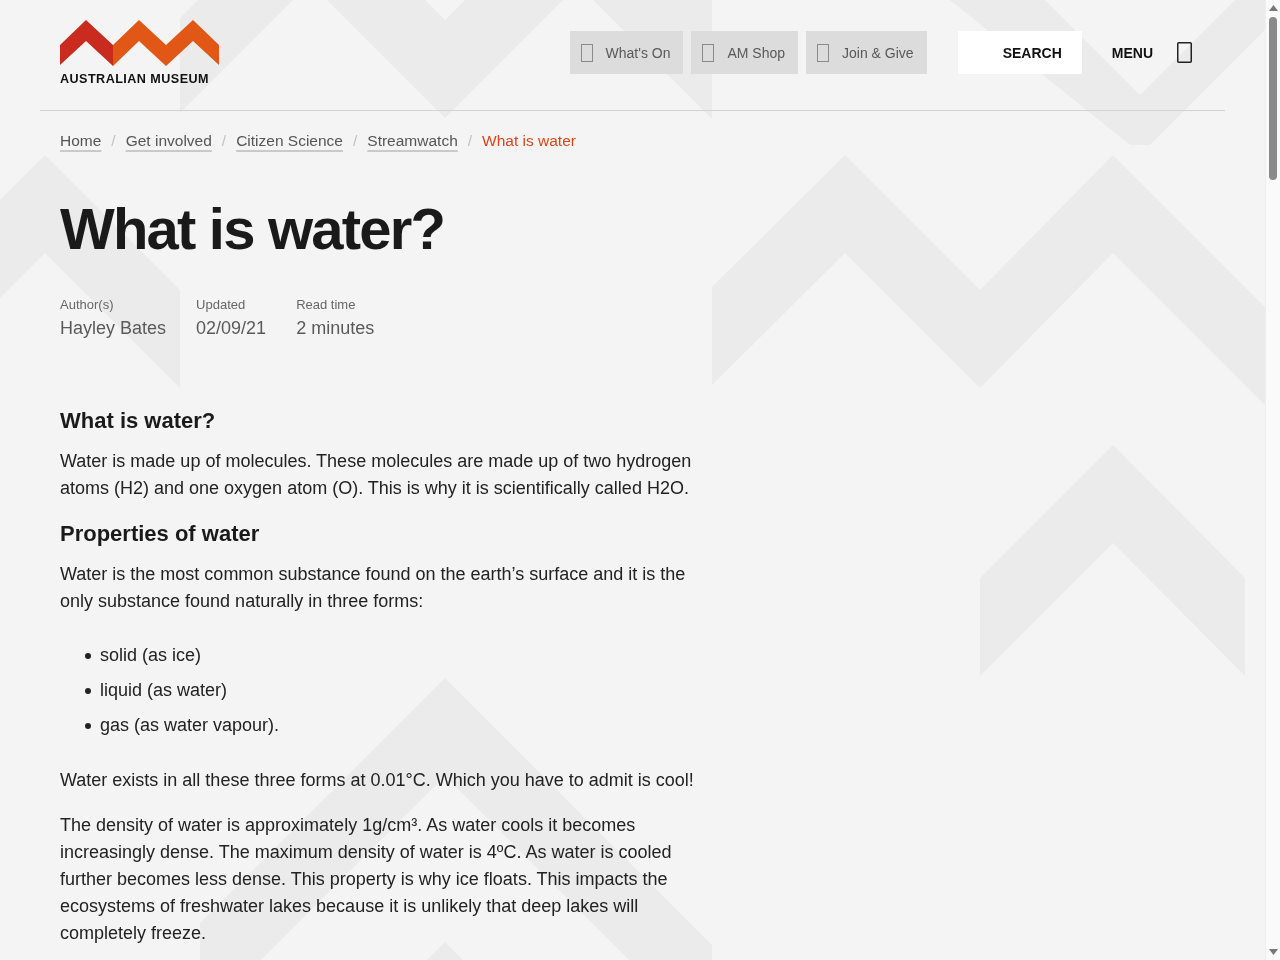 The height and width of the screenshot is (960, 1280). I want to click on breadcrumb-link: Citizen Science, so click(289, 141).